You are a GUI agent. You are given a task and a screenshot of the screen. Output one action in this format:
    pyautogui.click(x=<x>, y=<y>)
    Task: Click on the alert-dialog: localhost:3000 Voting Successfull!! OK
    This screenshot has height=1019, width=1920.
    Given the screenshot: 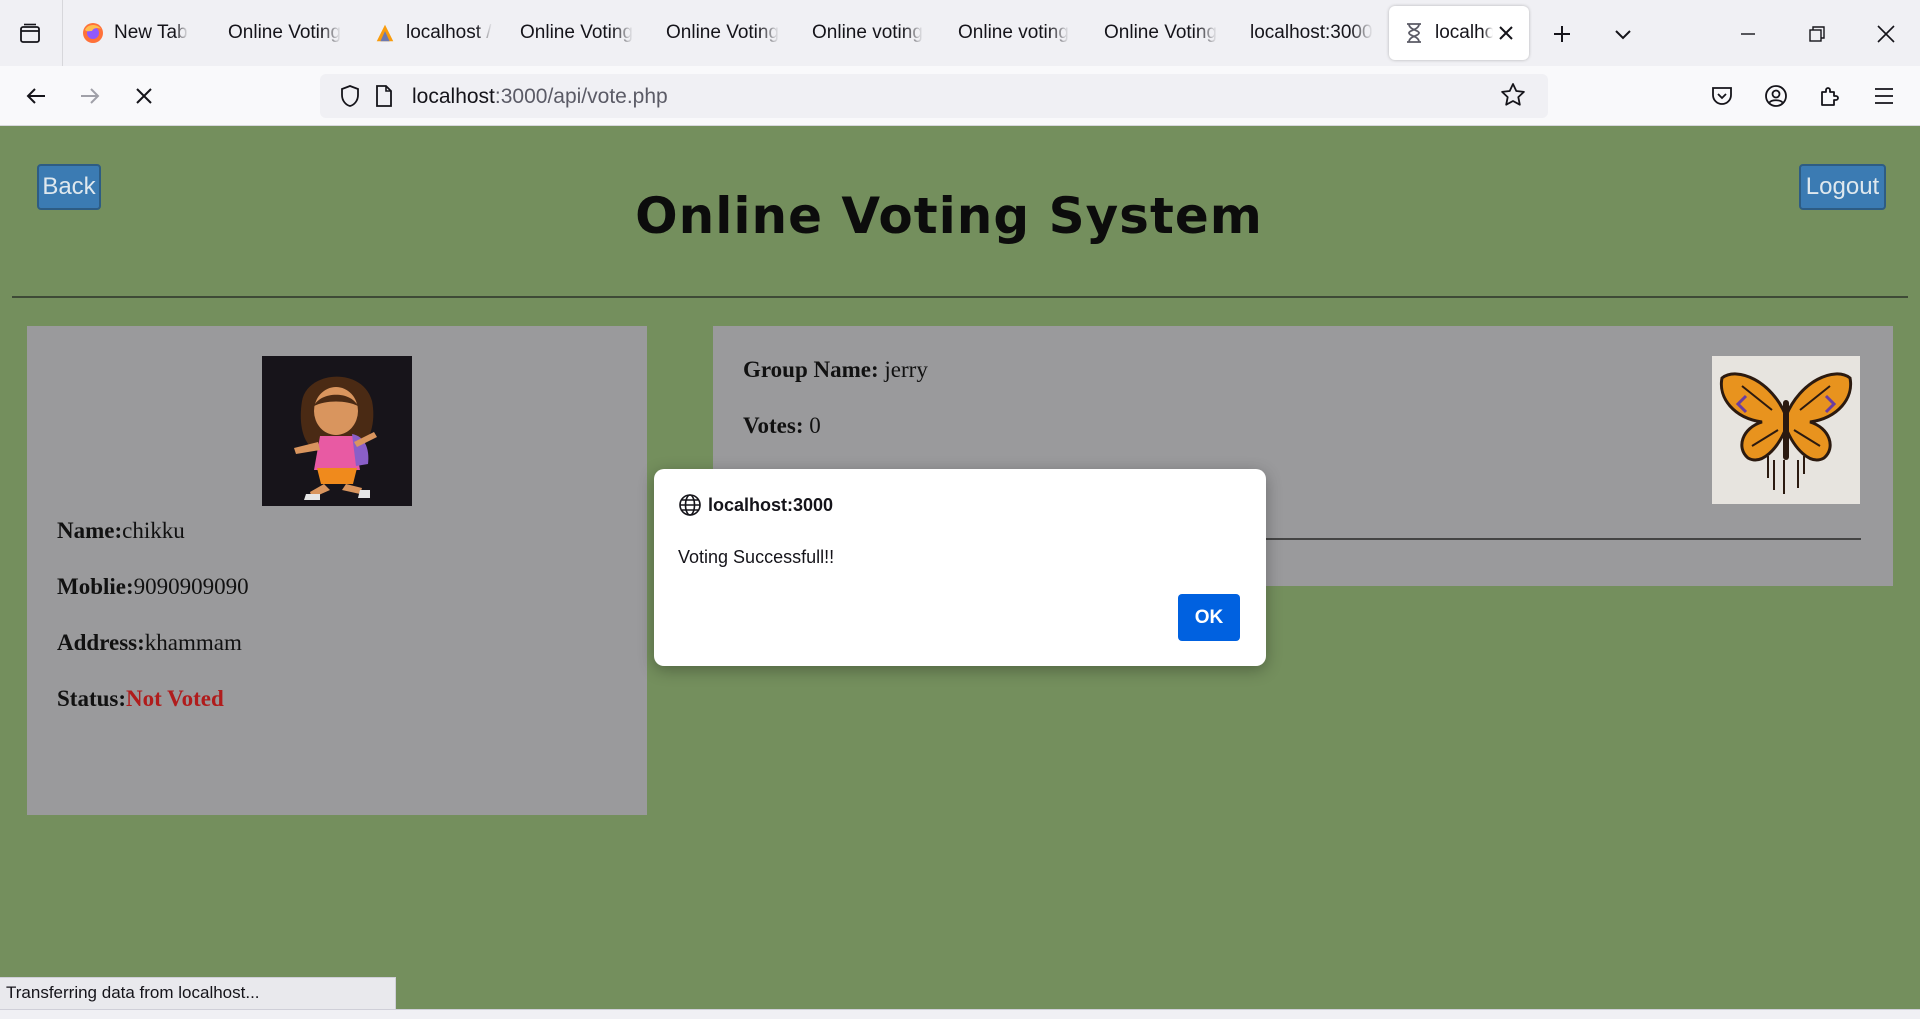 What is the action you would take?
    pyautogui.click(x=960, y=567)
    